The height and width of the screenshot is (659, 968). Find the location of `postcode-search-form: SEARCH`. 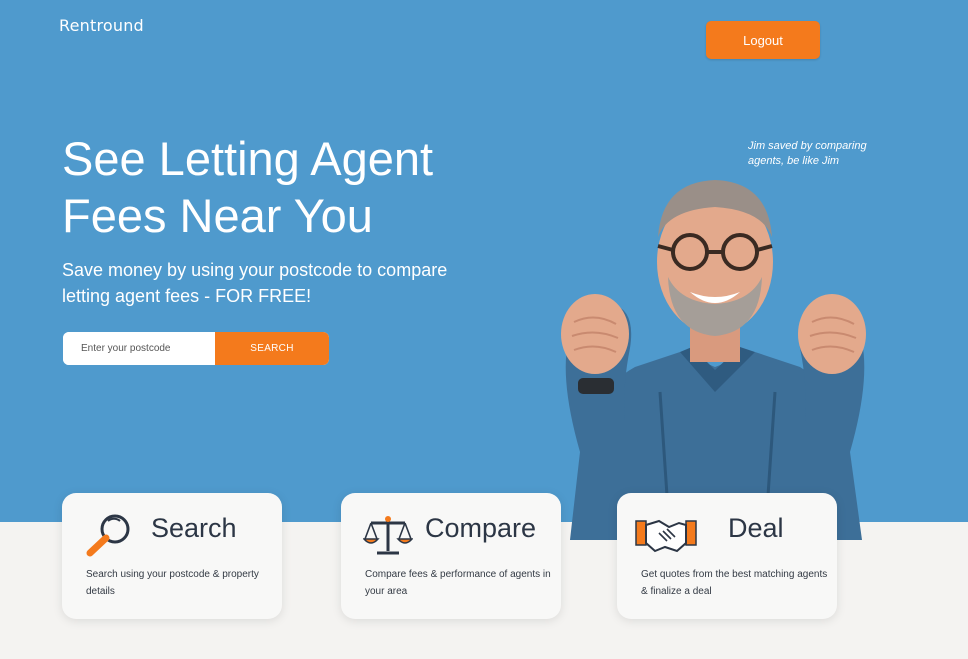

postcode-search-form: SEARCH is located at coordinates (196, 348).